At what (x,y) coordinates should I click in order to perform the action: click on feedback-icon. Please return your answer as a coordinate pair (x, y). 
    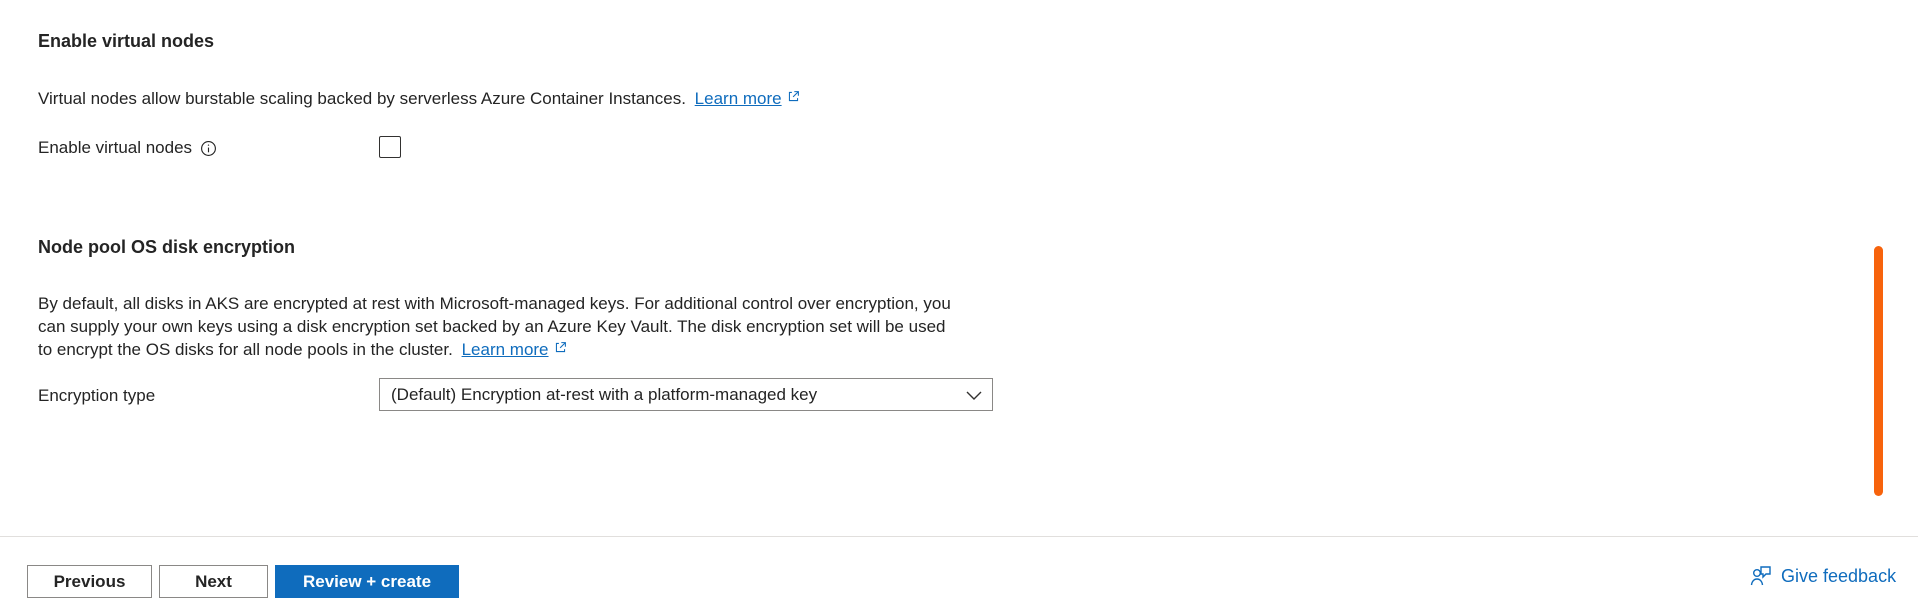
    Looking at the image, I should click on (1760, 576).